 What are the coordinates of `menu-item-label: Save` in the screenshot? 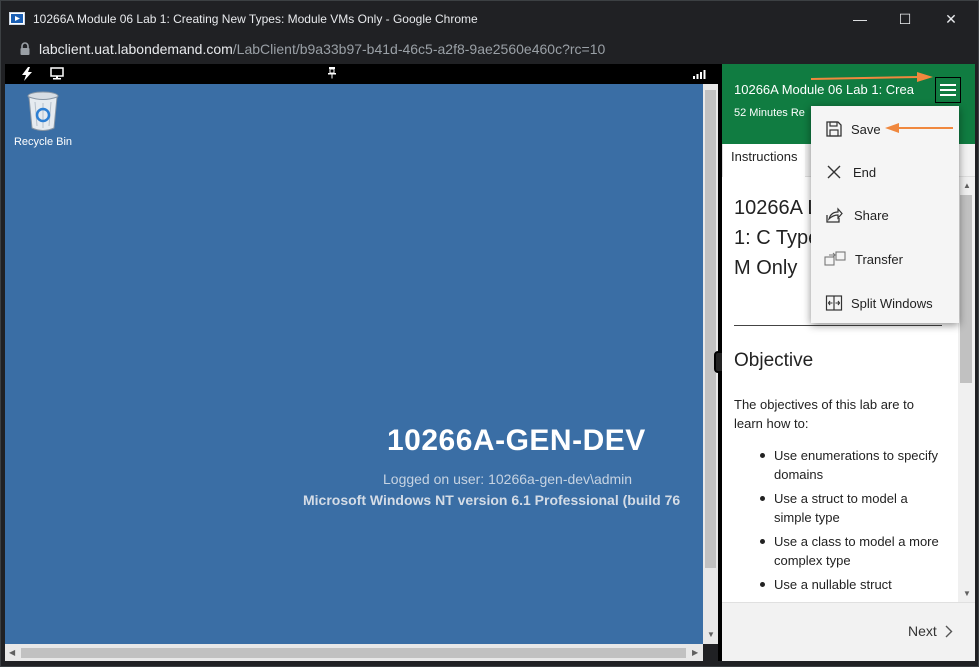 It's located at (866, 129).